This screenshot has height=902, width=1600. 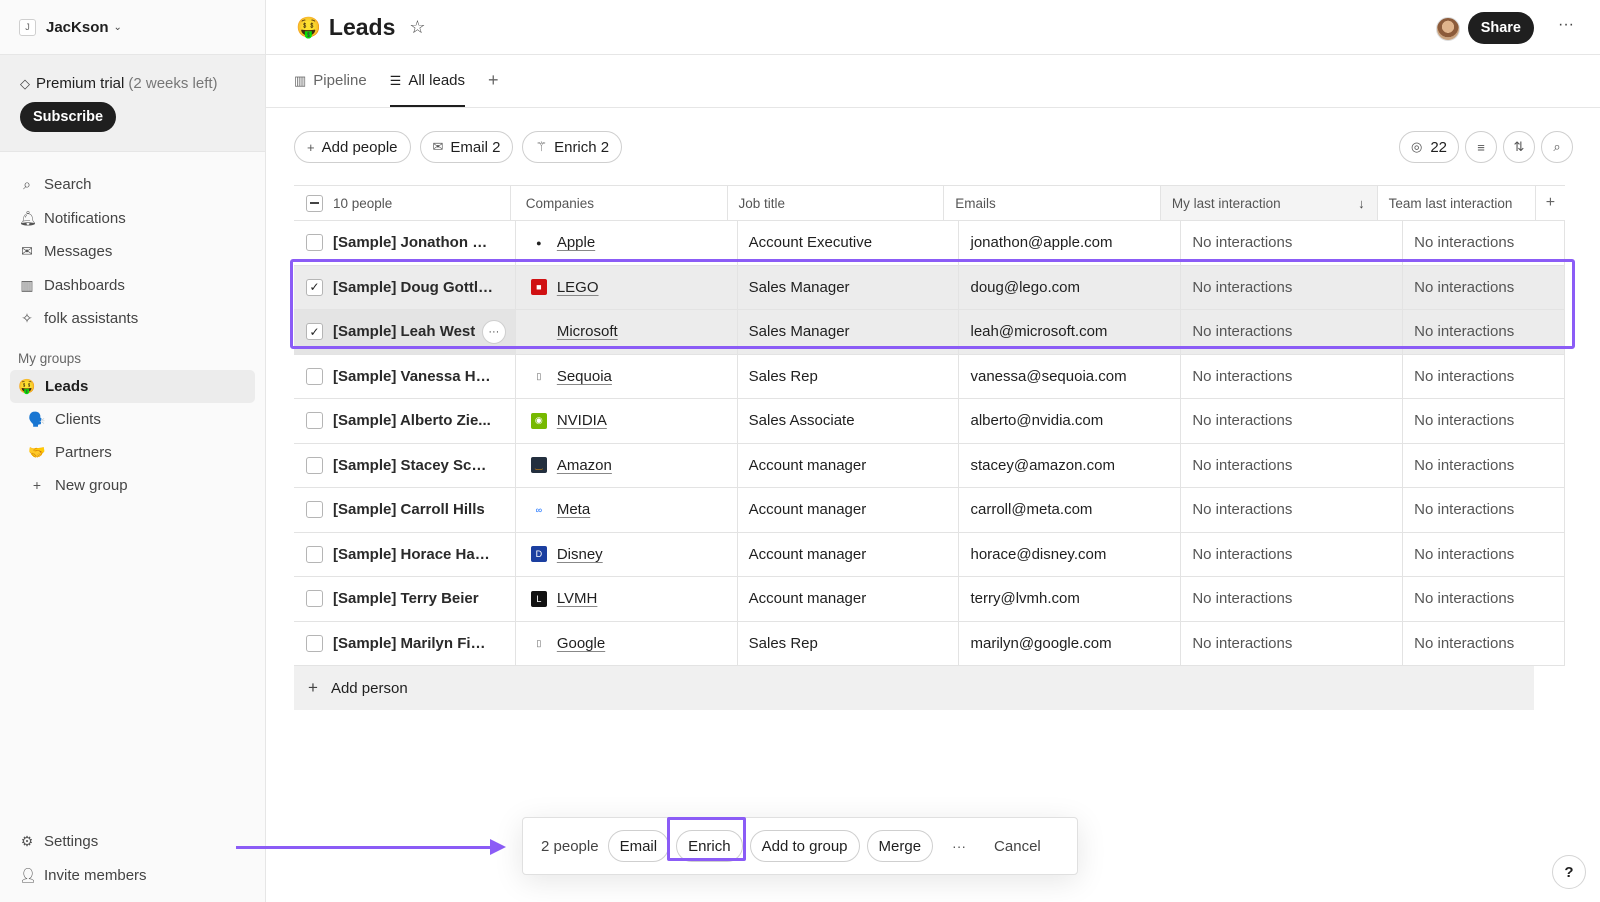 I want to click on company-link: Apple, so click(x=576, y=242).